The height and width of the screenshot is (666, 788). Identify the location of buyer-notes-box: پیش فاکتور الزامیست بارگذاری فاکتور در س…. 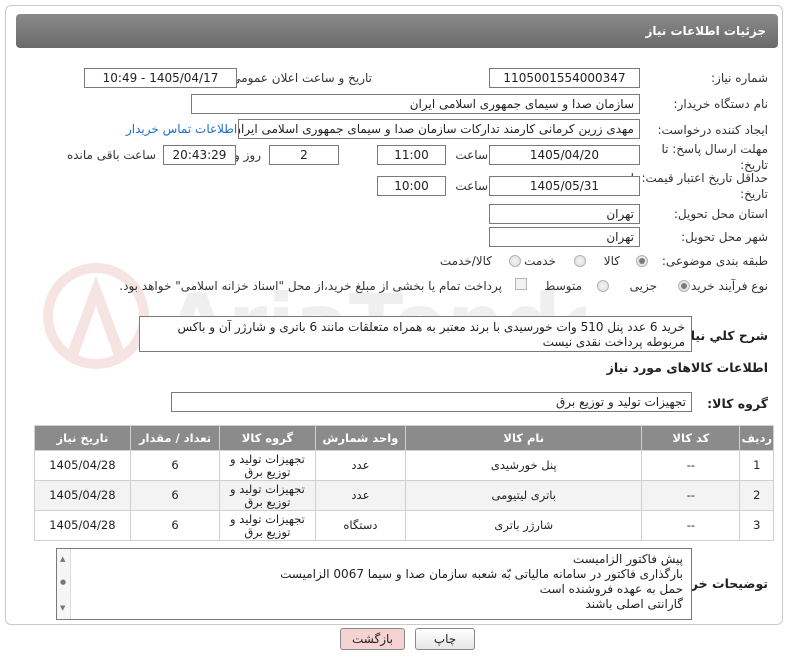
(374, 584).